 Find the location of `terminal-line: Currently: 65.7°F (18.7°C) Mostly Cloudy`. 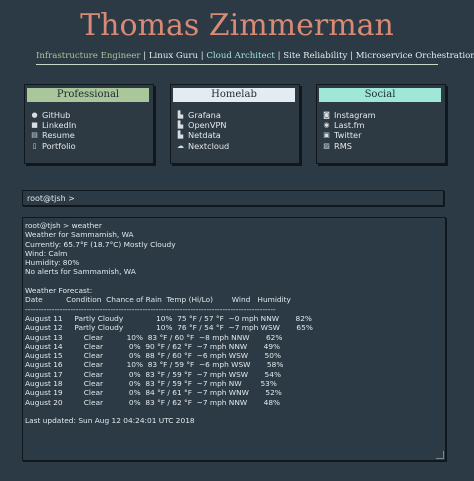

terminal-line: Currently: 65.7°F (18.7°C) Mostly Cloudy is located at coordinates (100, 244).